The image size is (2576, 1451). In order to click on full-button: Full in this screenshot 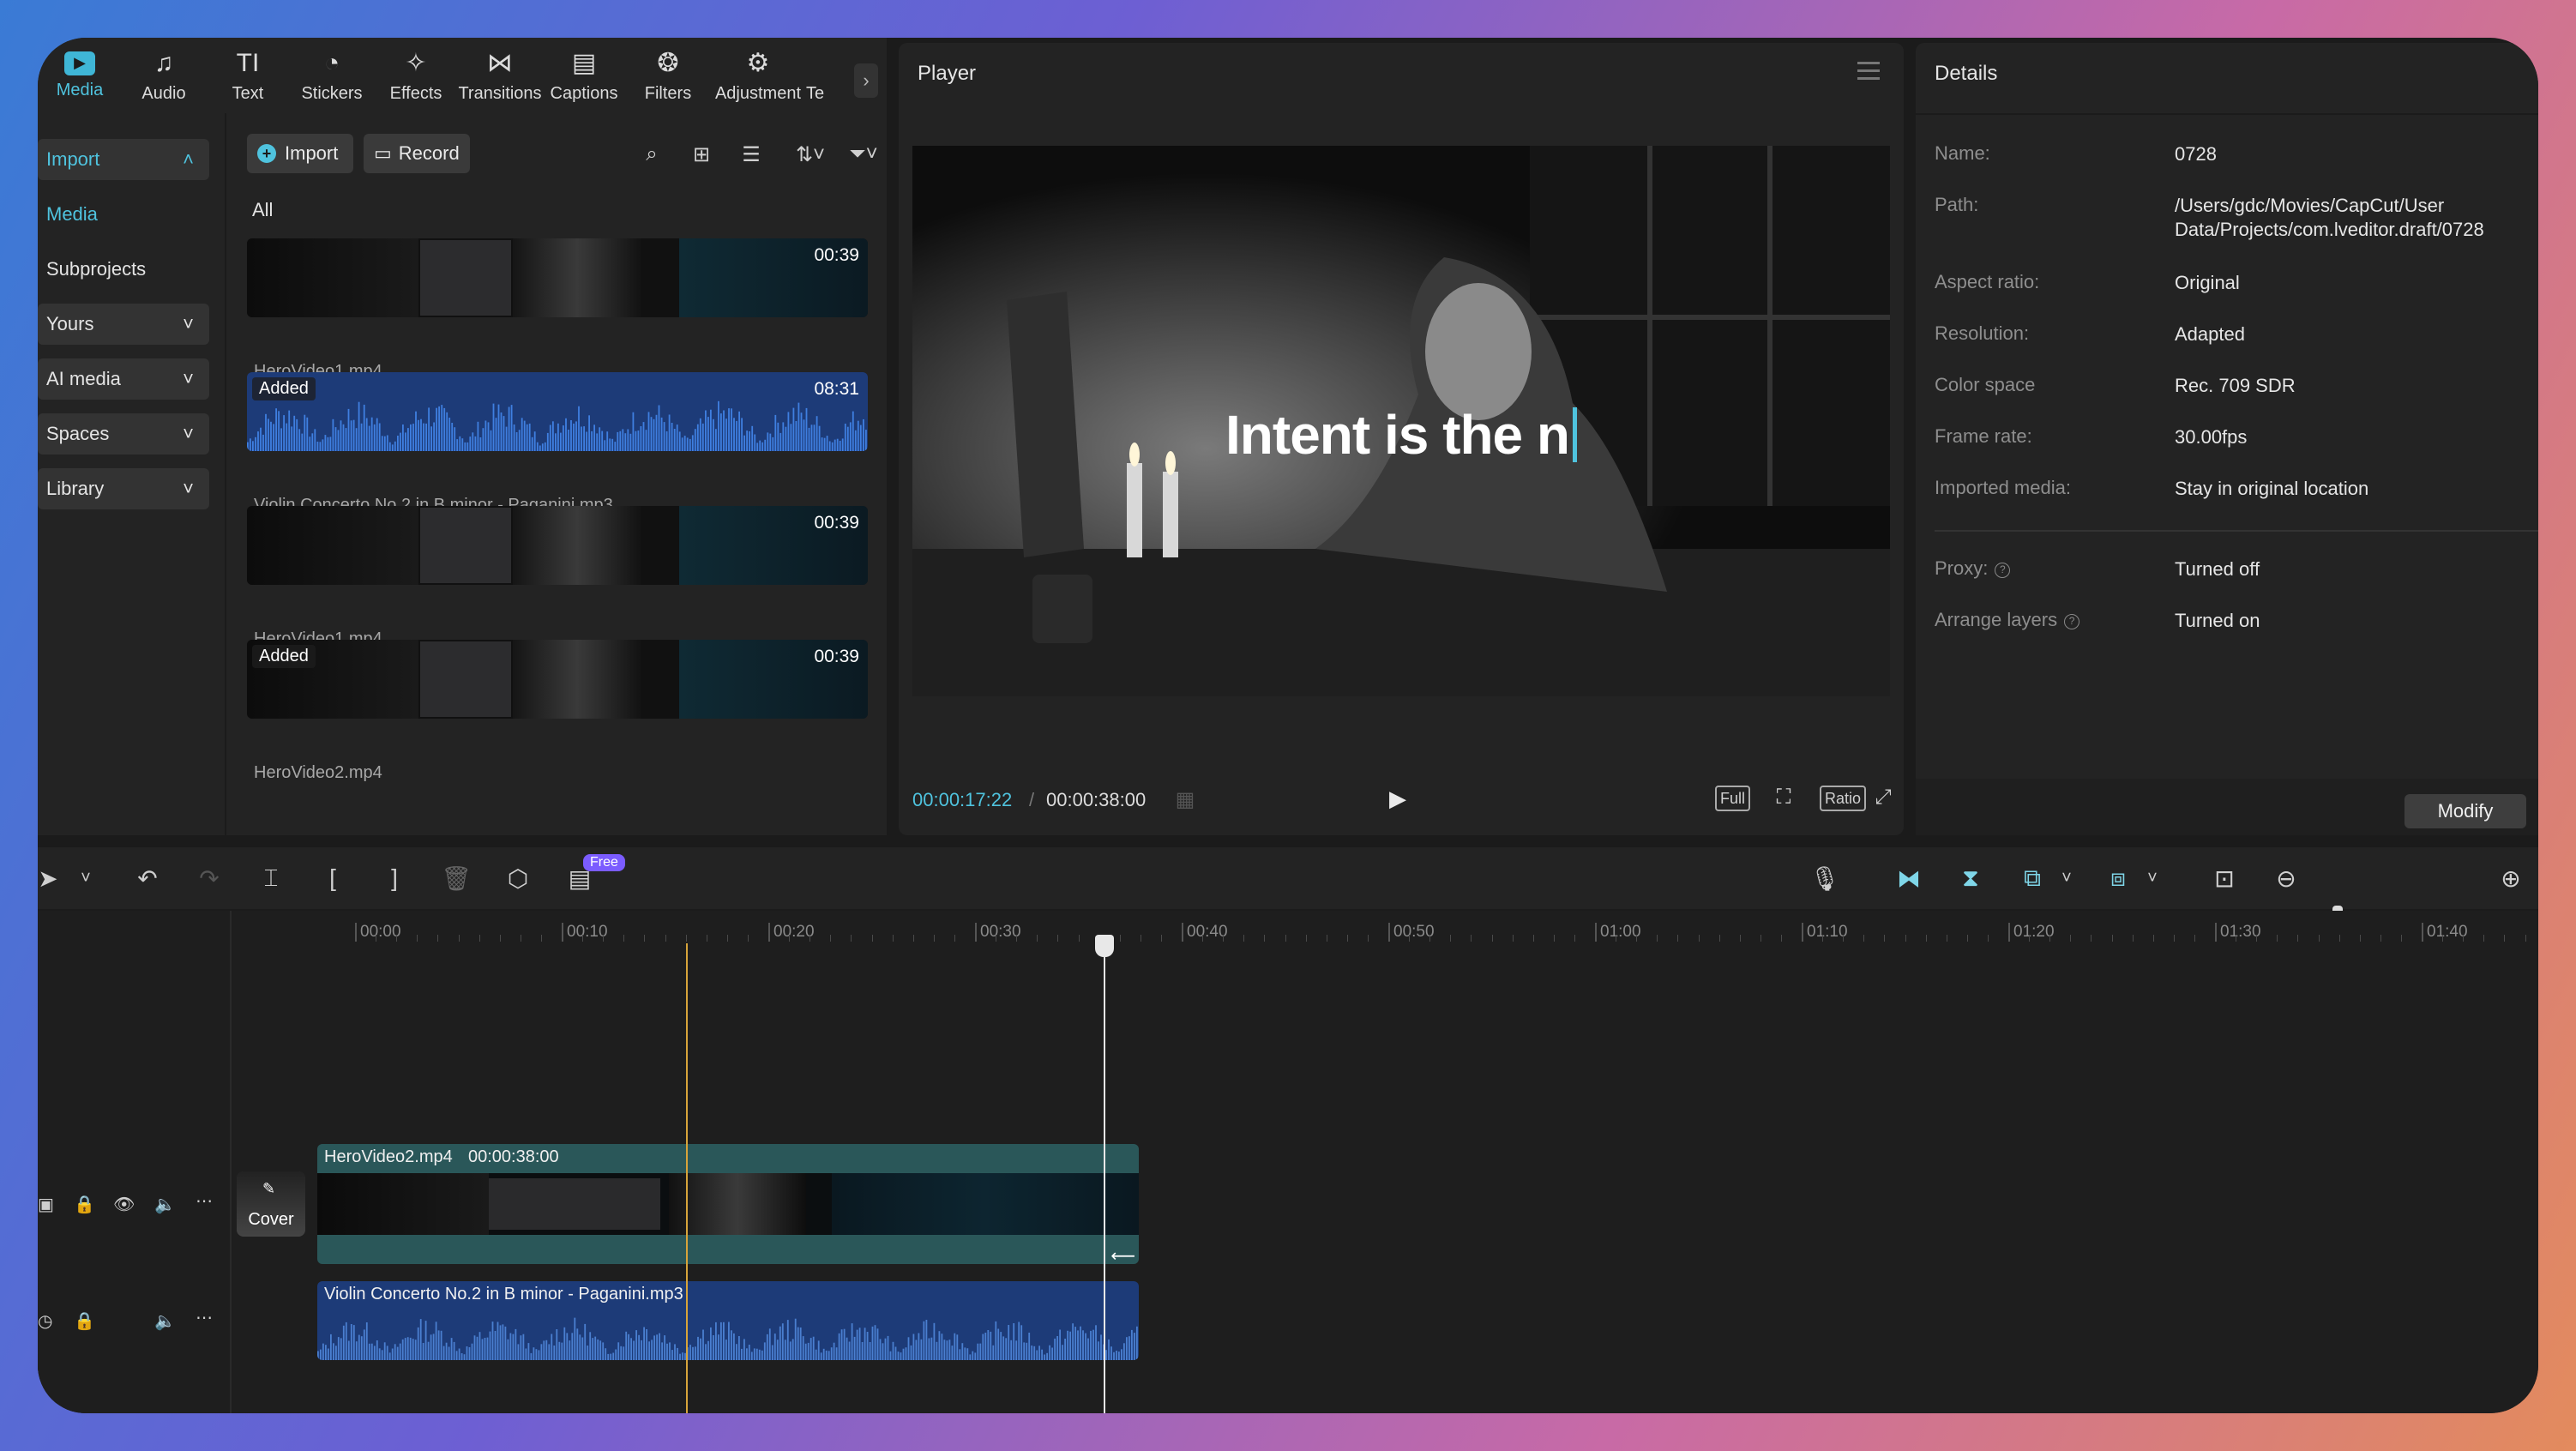, I will do `click(1733, 799)`.